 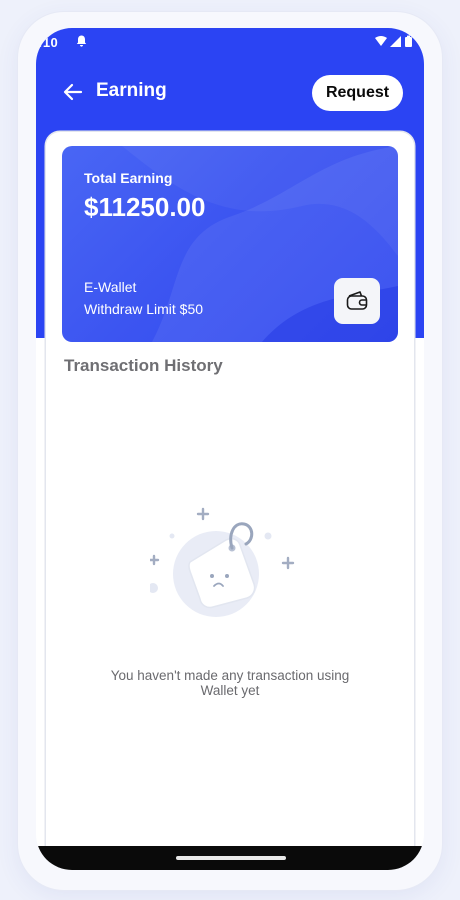 I want to click on wifi-icon, so click(x=381, y=41).